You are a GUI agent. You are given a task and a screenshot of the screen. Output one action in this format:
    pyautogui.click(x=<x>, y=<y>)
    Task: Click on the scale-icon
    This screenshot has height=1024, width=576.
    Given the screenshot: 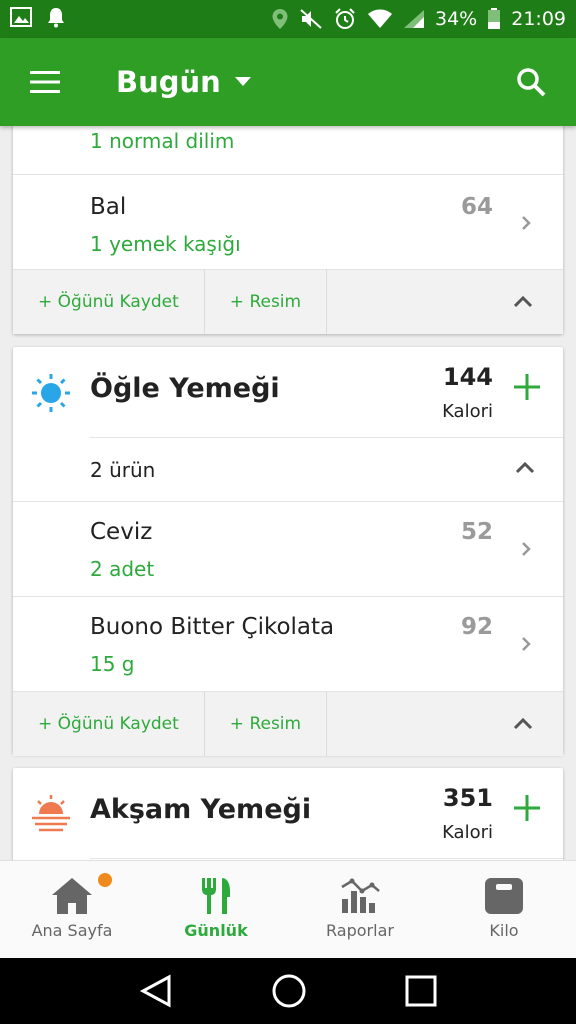 What is the action you would take?
    pyautogui.click(x=504, y=896)
    